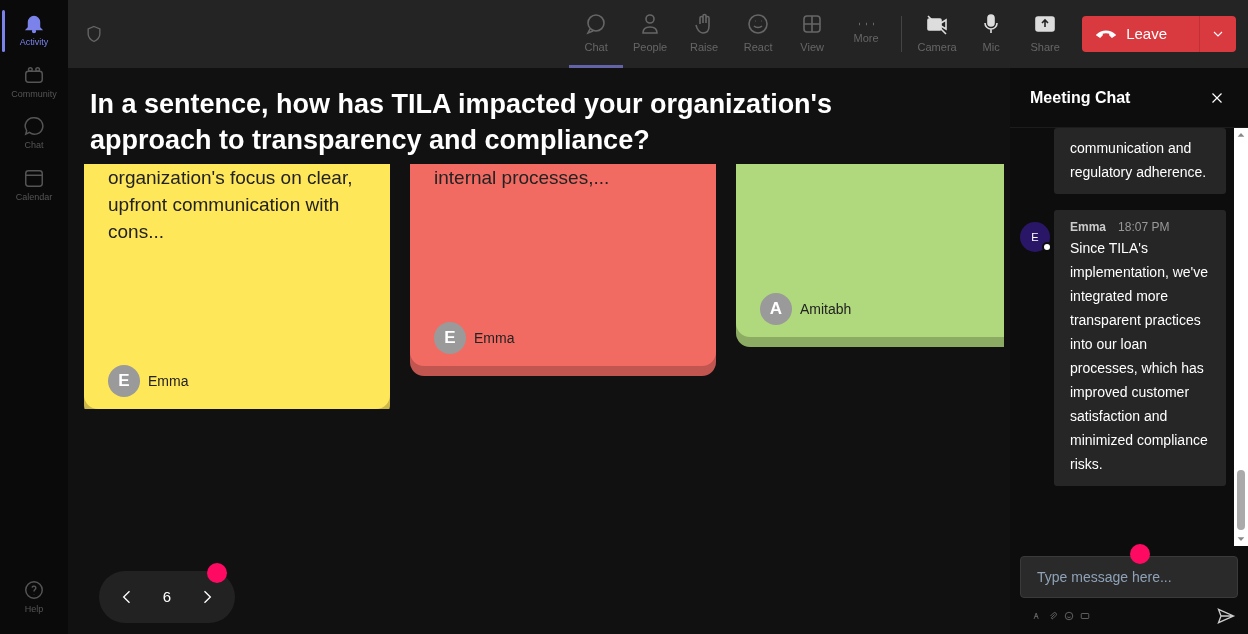 The image size is (1248, 634). I want to click on author-name: Amitabh, so click(826, 309).